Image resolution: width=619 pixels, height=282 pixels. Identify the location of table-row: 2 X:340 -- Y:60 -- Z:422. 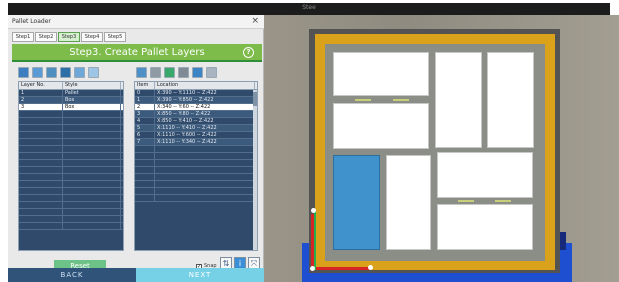
(196, 107).